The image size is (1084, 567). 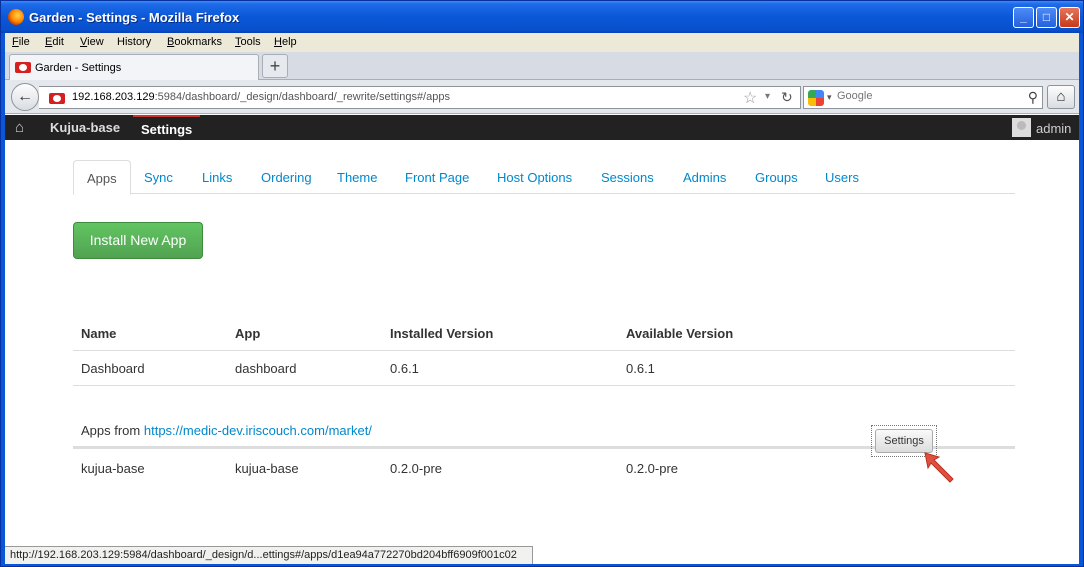 I want to click on home-button: ⌂, so click(x=1061, y=97).